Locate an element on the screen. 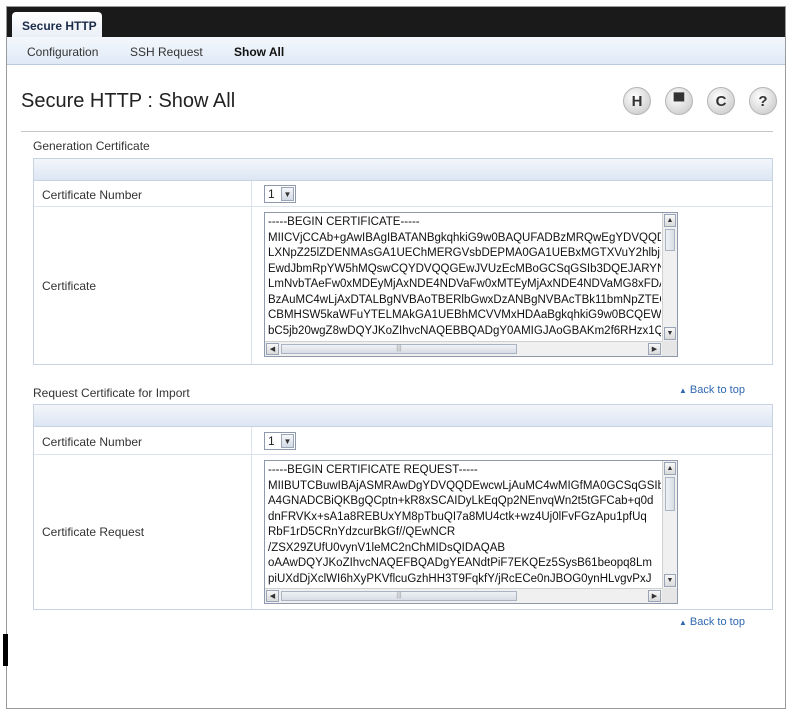  section-title-request: Request Certificate for Import is located at coordinates (111, 393).